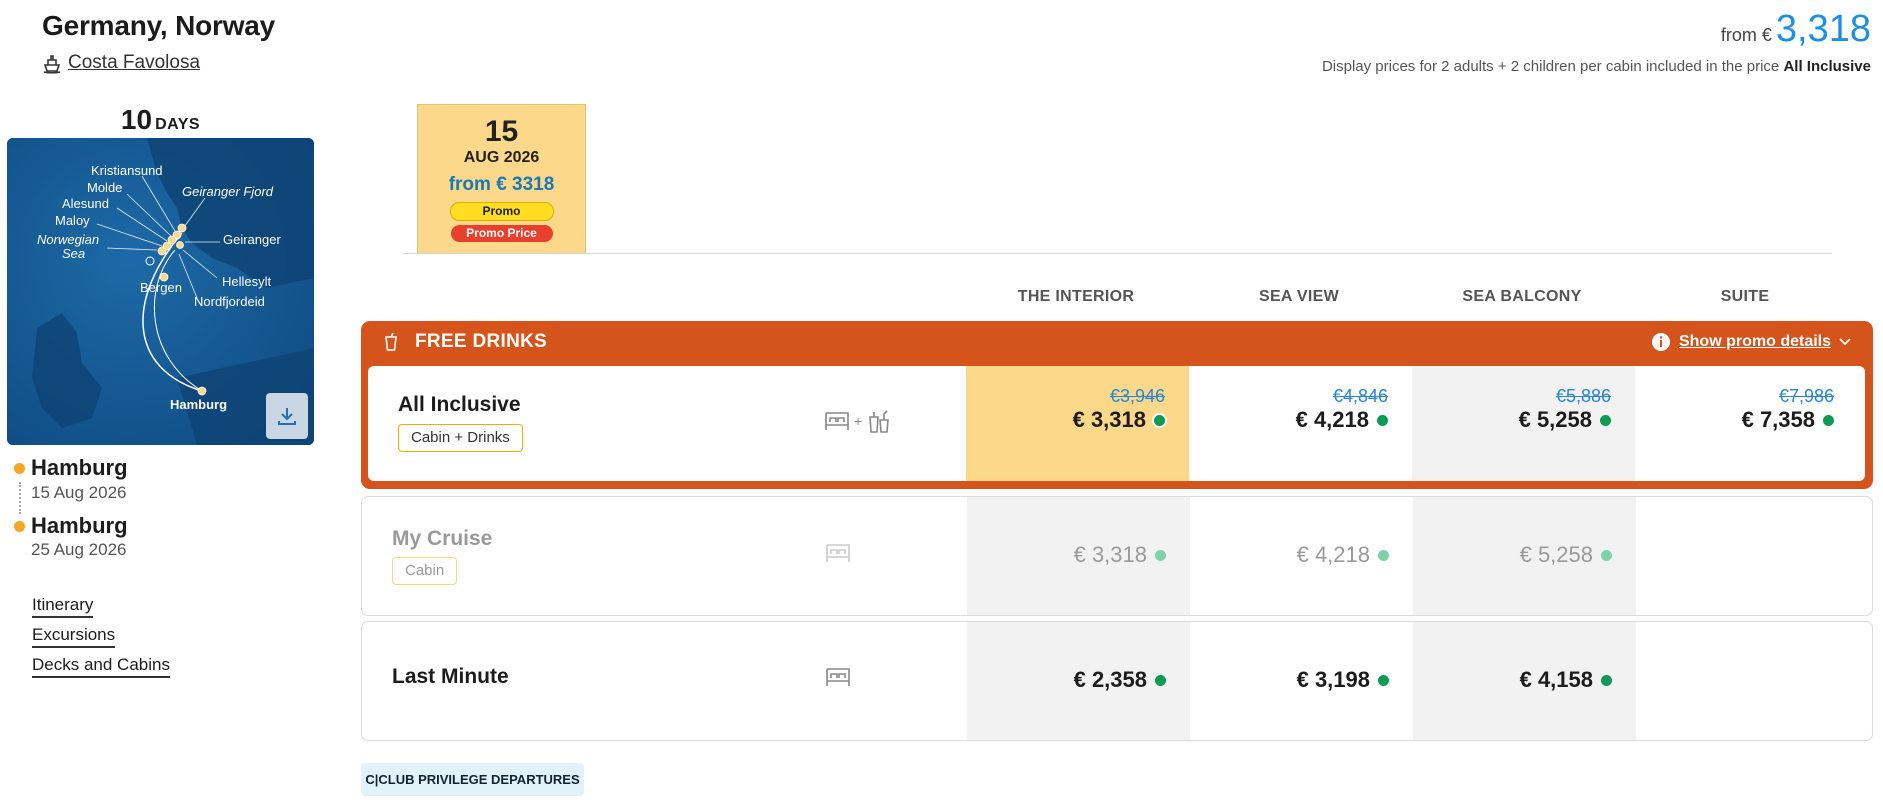 This screenshot has width=1883, height=800. I want to click on disclaimer-bold: All Inclusive, so click(1827, 66).